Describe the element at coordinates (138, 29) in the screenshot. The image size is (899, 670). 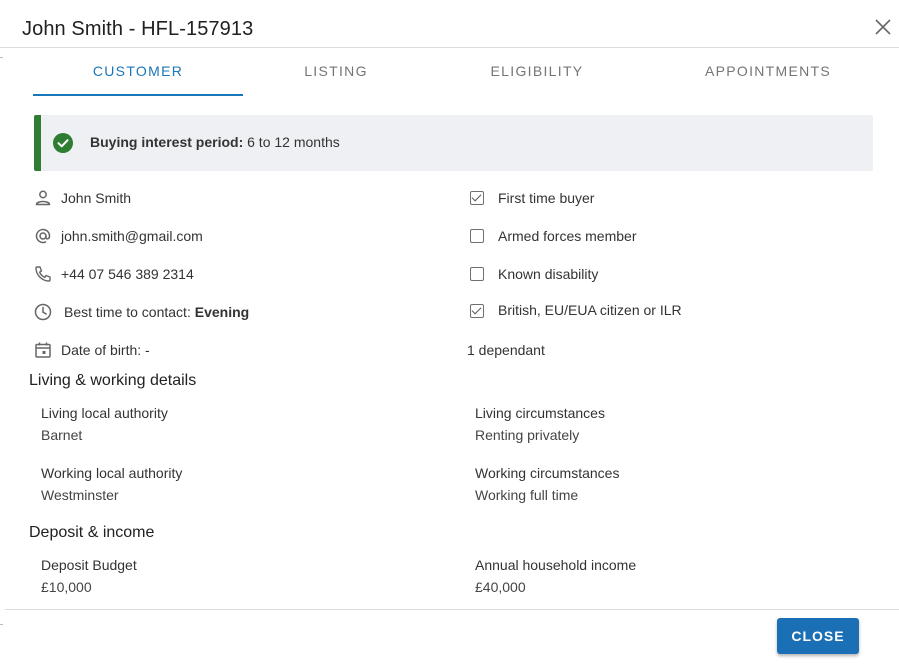
I see `dialog-title: John Smith - HFL-157913` at that location.